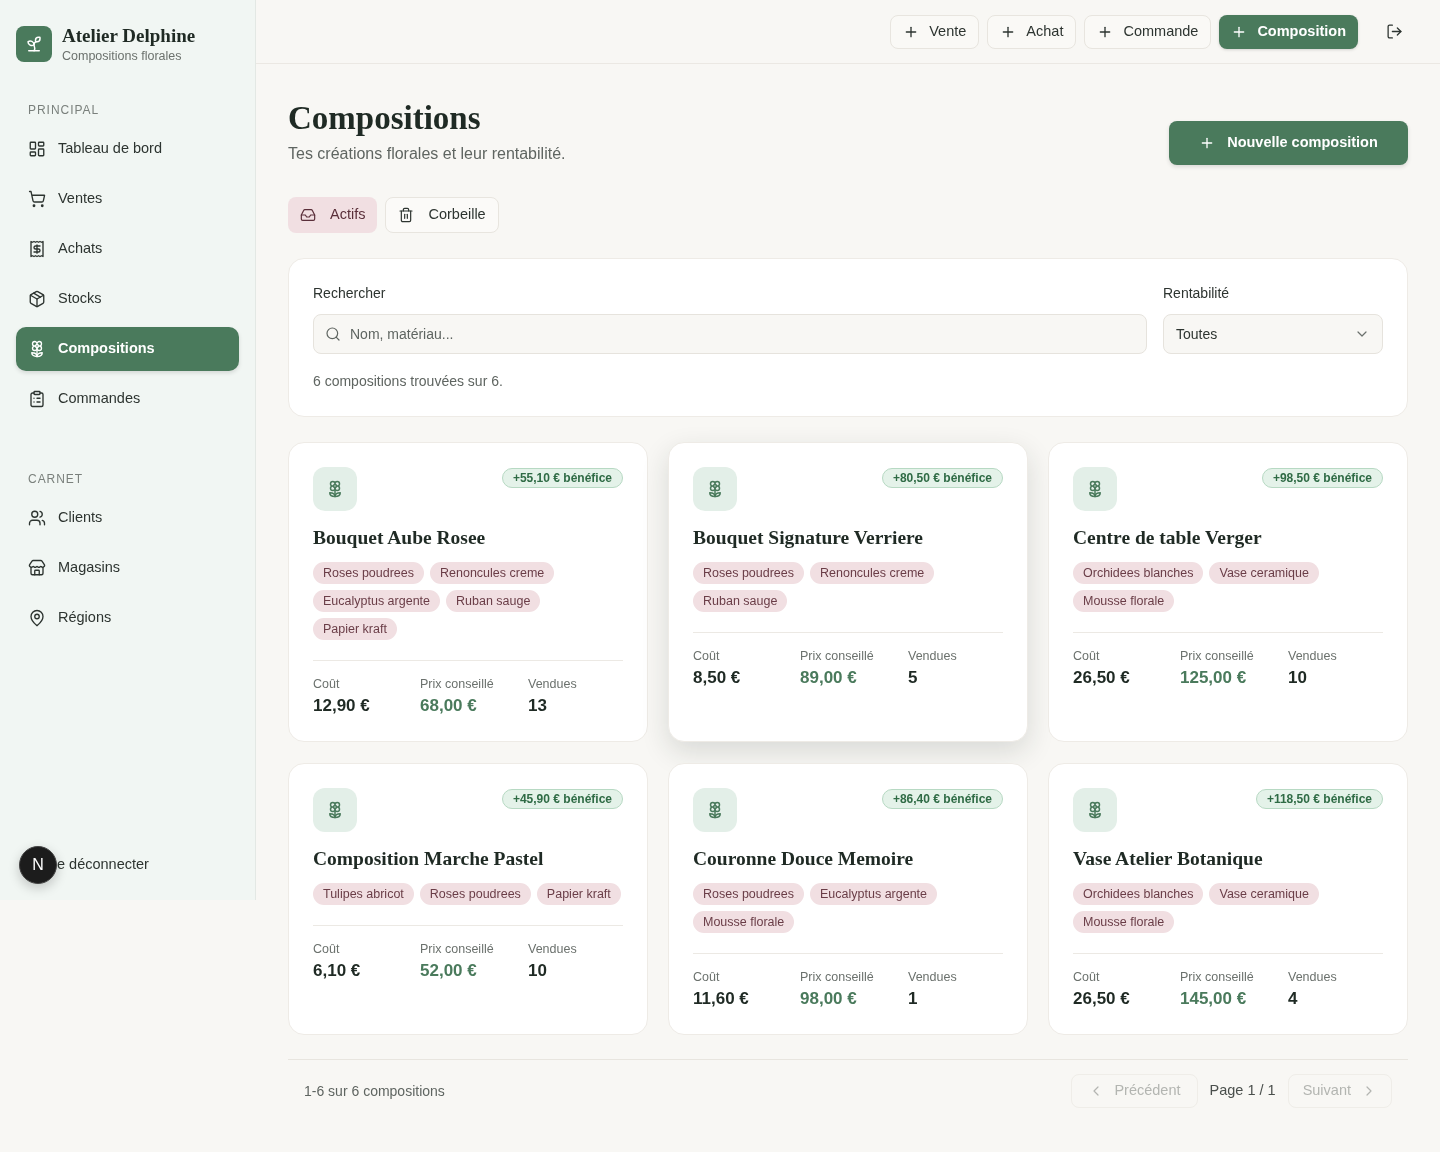 This screenshot has width=1440, height=1152. Describe the element at coordinates (829, 999) in the screenshot. I see `stat-value: 98,00 €` at that location.